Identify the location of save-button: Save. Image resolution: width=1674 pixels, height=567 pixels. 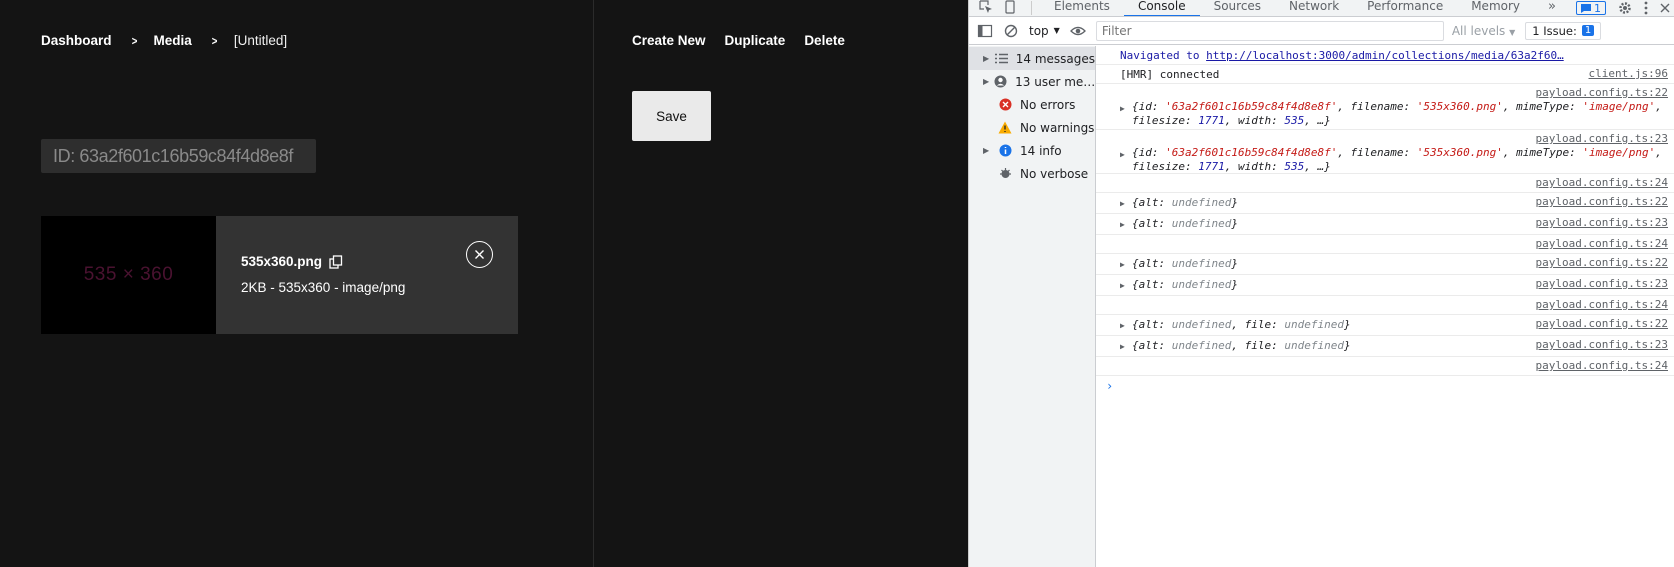
(671, 116).